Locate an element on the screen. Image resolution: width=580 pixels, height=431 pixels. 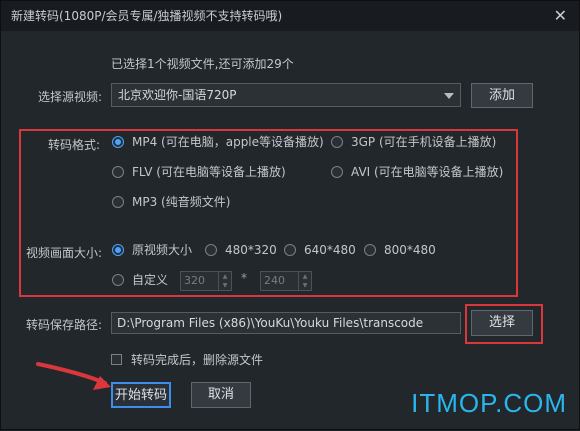
start-transcode-button: 开始转码 is located at coordinates (141, 395).